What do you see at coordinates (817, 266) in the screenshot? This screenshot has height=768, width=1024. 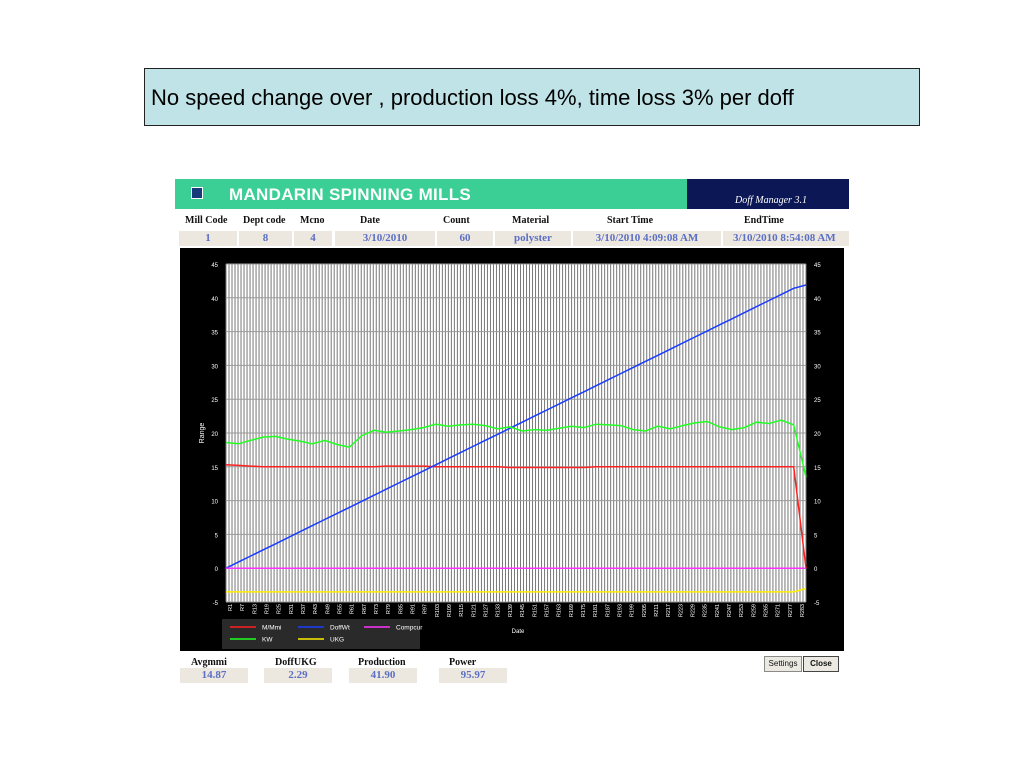 I see `y-tick-label-right: 45` at bounding box center [817, 266].